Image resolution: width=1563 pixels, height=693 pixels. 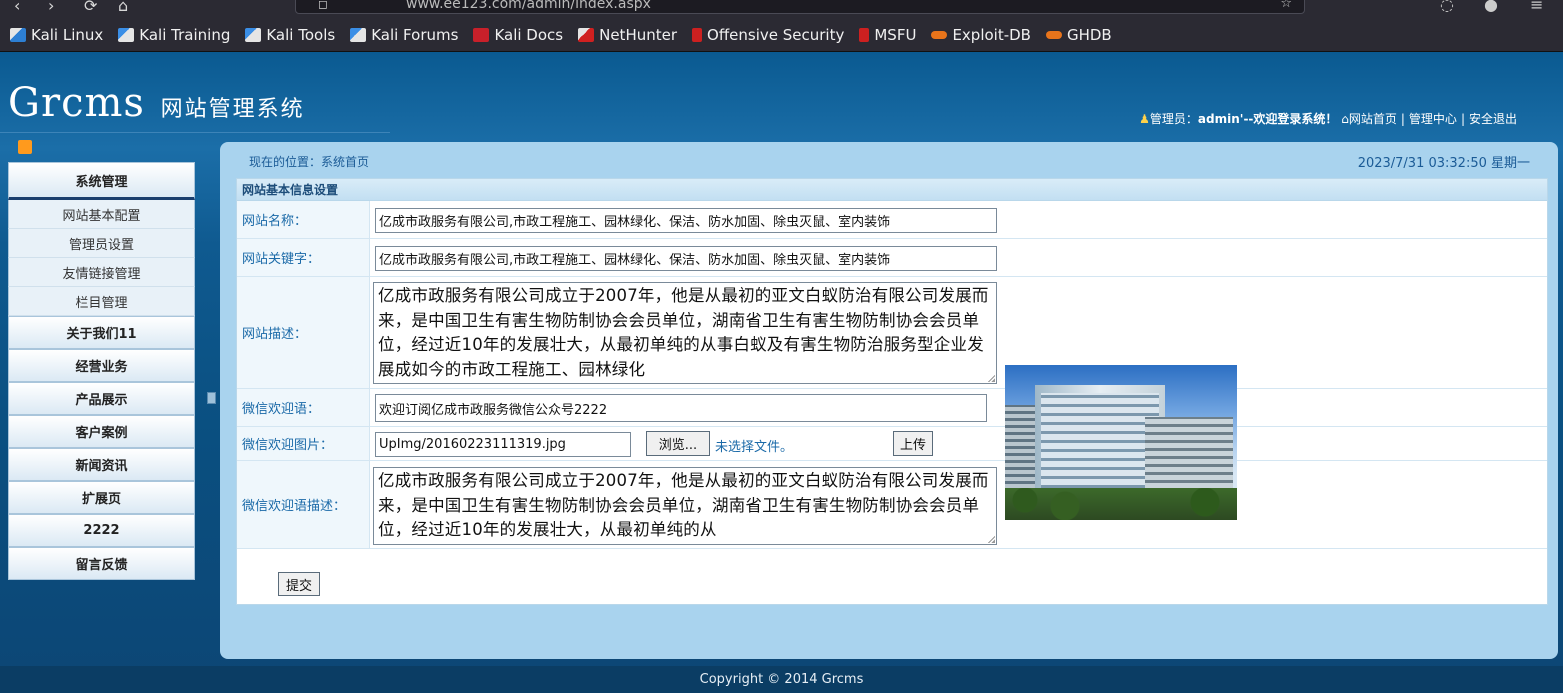 What do you see at coordinates (887, 35) in the screenshot?
I see `bookmark-msfu: MSFU` at bounding box center [887, 35].